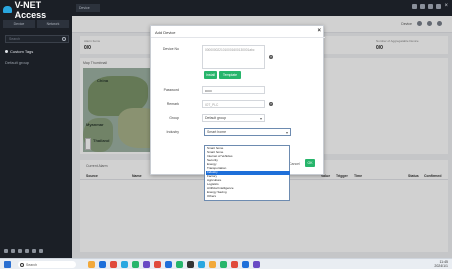  What do you see at coordinates (217, 132) in the screenshot?
I see `industry-value: Smart home` at bounding box center [217, 132].